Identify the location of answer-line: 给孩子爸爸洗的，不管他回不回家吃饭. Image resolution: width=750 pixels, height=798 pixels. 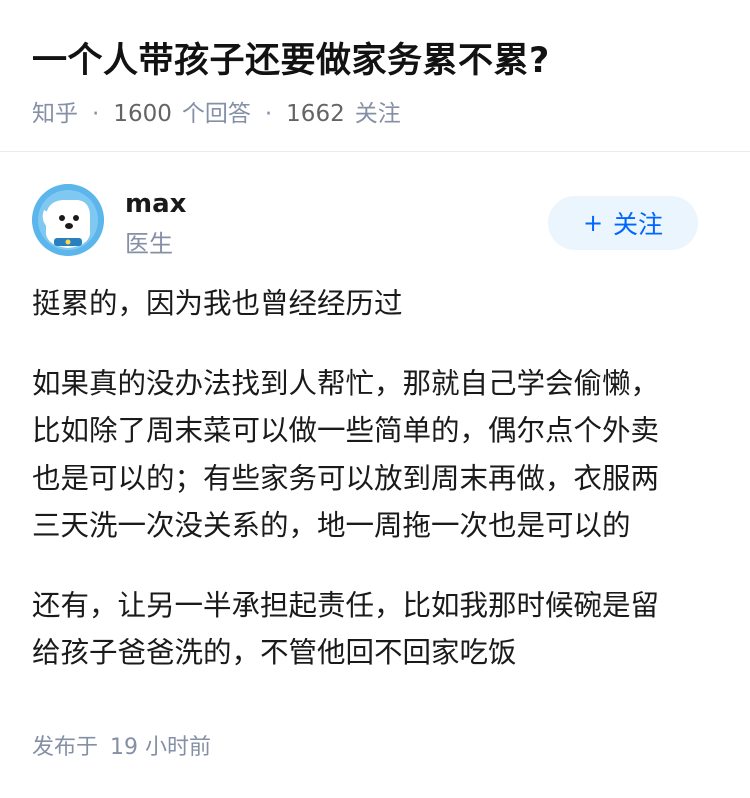
(274, 652).